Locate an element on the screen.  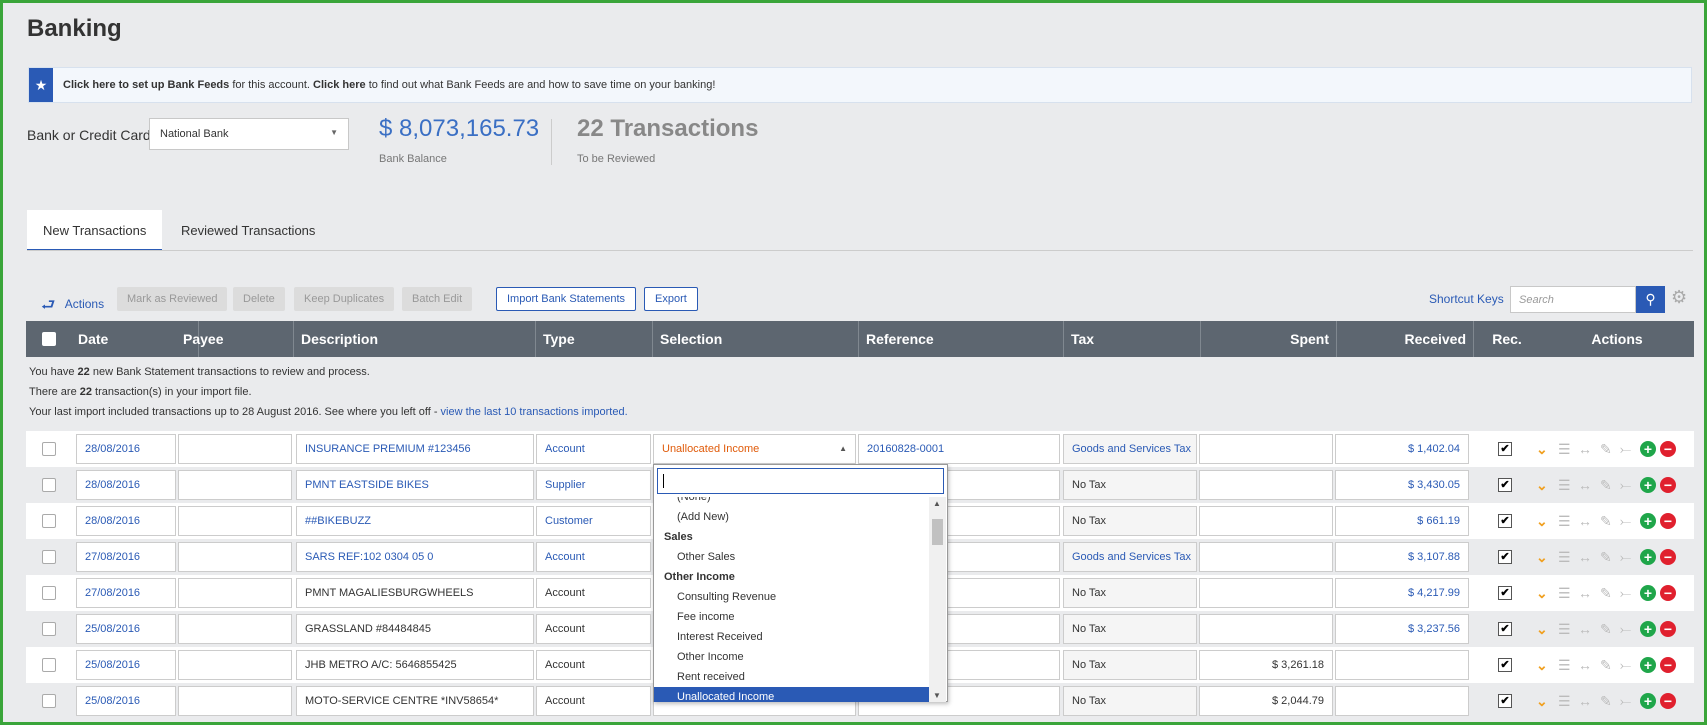
dropdown-search-input is located at coordinates (800, 481).